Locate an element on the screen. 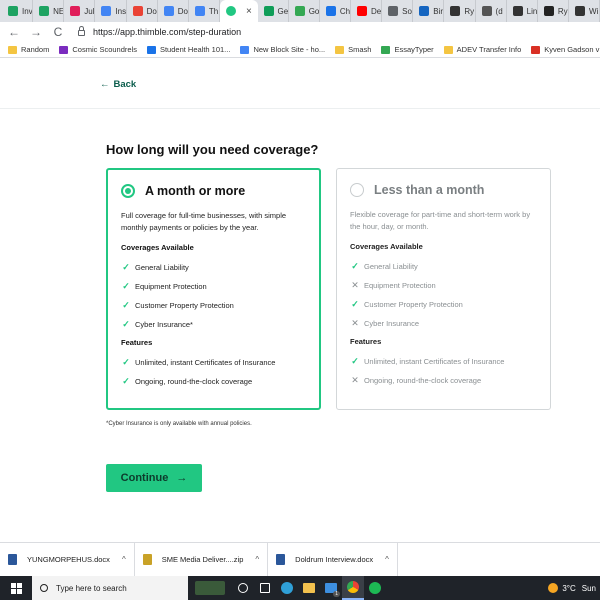 The width and height of the screenshot is (600, 600). lock-icon is located at coordinates (81, 31).